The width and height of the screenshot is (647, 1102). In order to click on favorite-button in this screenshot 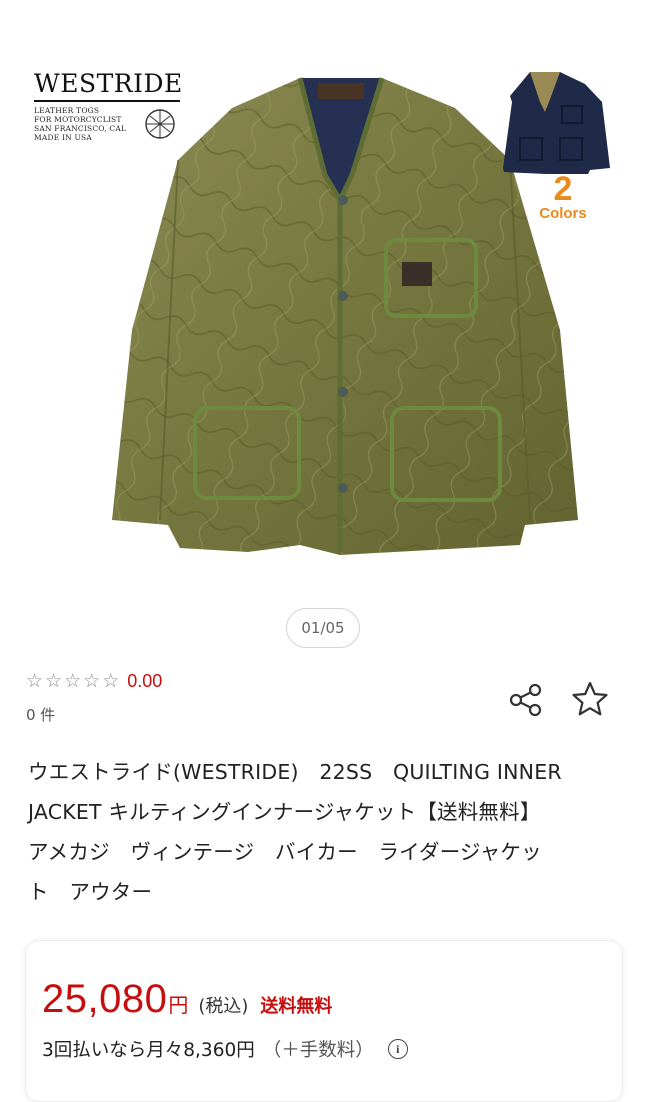, I will do `click(590, 699)`.